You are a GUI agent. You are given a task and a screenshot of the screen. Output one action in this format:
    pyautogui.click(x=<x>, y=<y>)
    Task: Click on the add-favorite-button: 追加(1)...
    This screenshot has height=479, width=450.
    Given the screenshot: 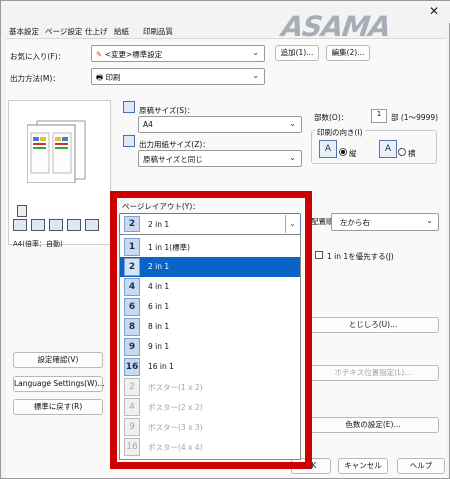 What is the action you would take?
    pyautogui.click(x=297, y=53)
    